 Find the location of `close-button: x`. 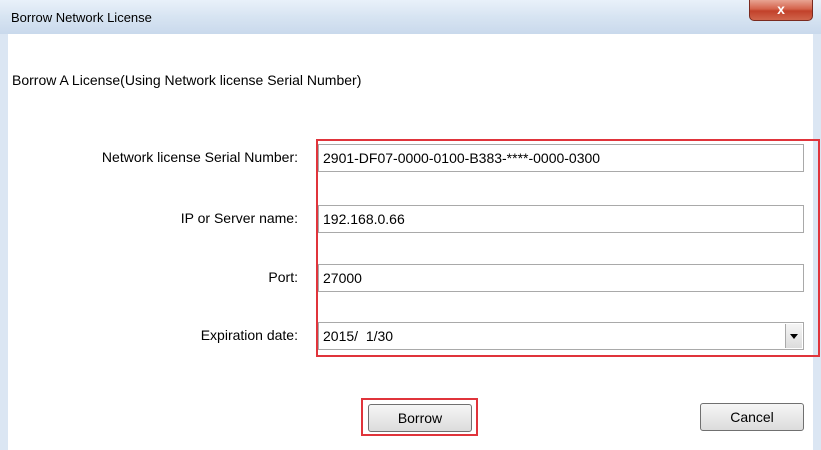

close-button: x is located at coordinates (781, 10).